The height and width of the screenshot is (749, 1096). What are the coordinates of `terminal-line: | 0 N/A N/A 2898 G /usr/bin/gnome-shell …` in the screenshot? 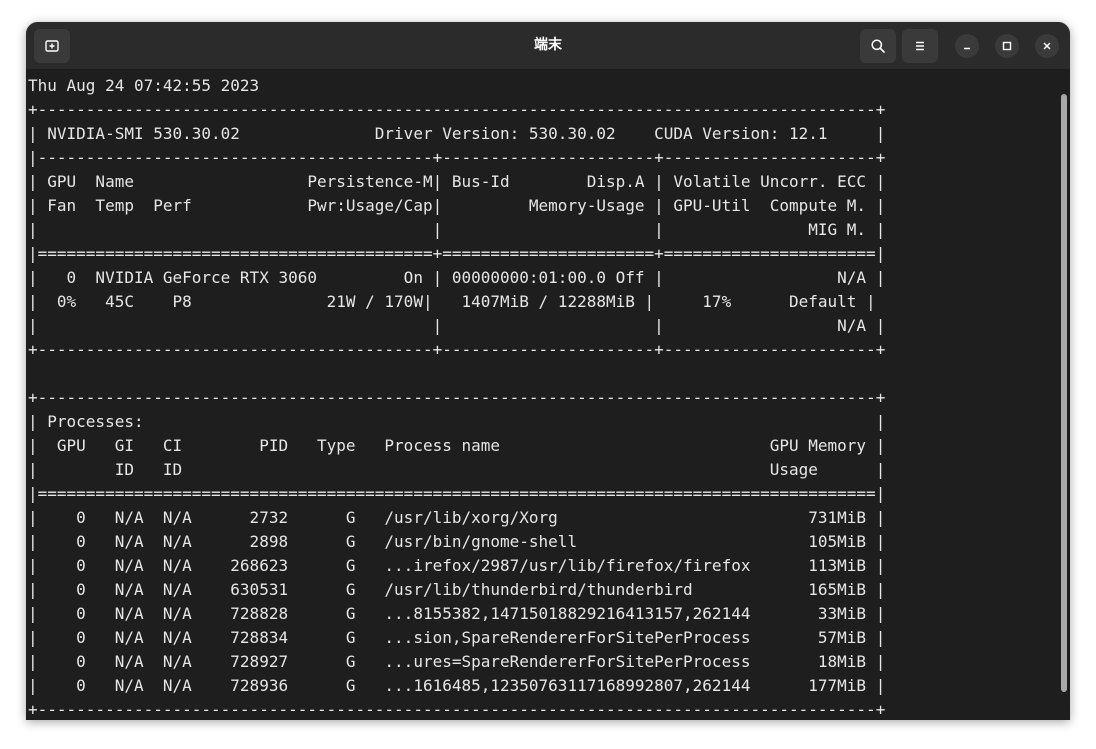 It's located at (457, 541).